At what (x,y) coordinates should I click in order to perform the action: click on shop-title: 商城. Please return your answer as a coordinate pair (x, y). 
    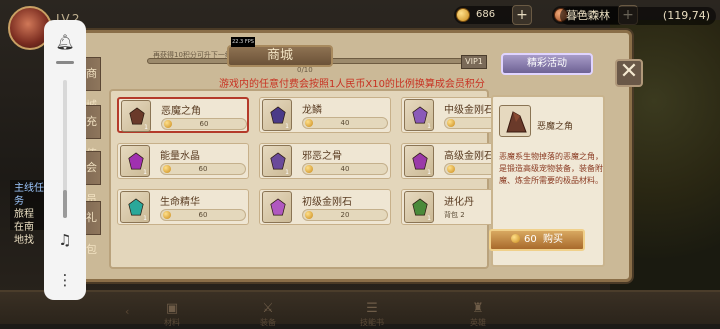
    Looking at the image, I should click on (280, 56).